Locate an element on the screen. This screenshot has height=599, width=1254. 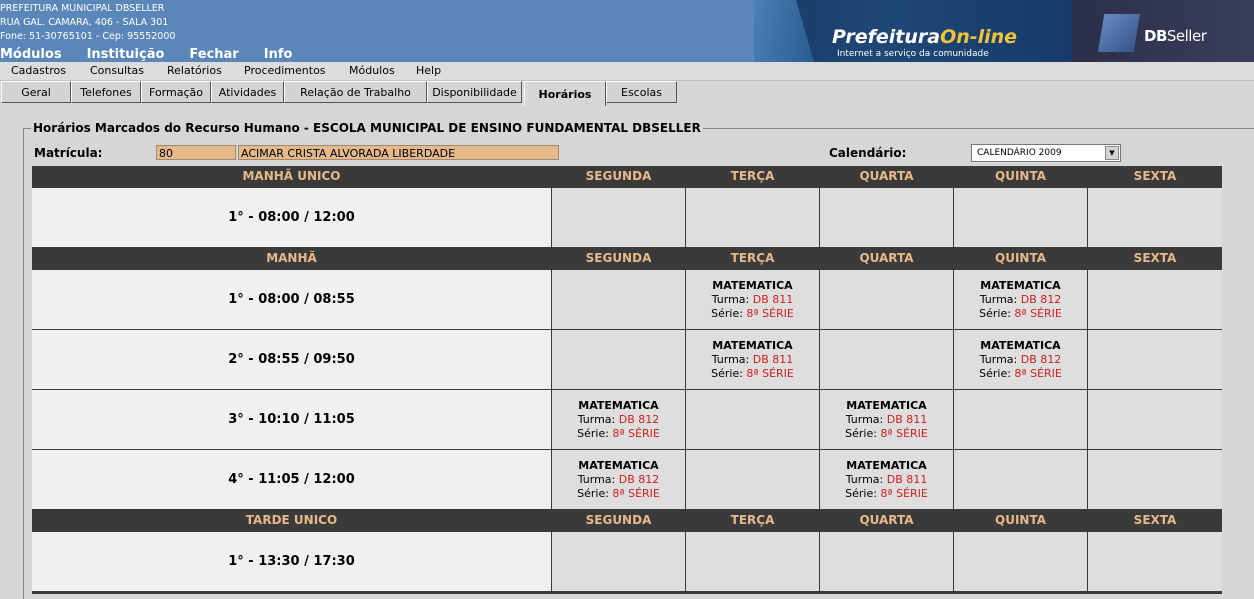
dbseller-logo: DBSeller is located at coordinates (1175, 36).